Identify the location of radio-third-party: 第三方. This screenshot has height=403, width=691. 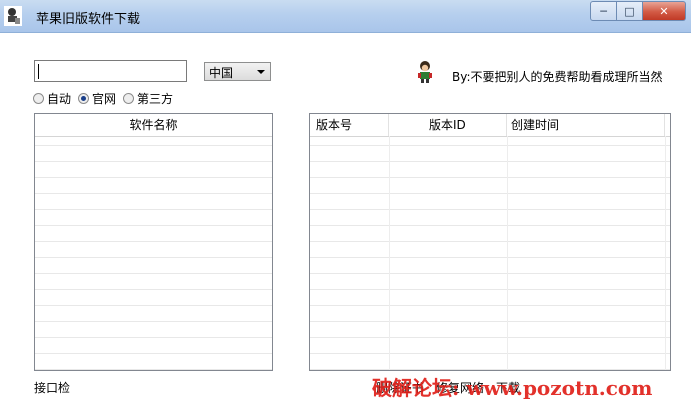
(148, 98).